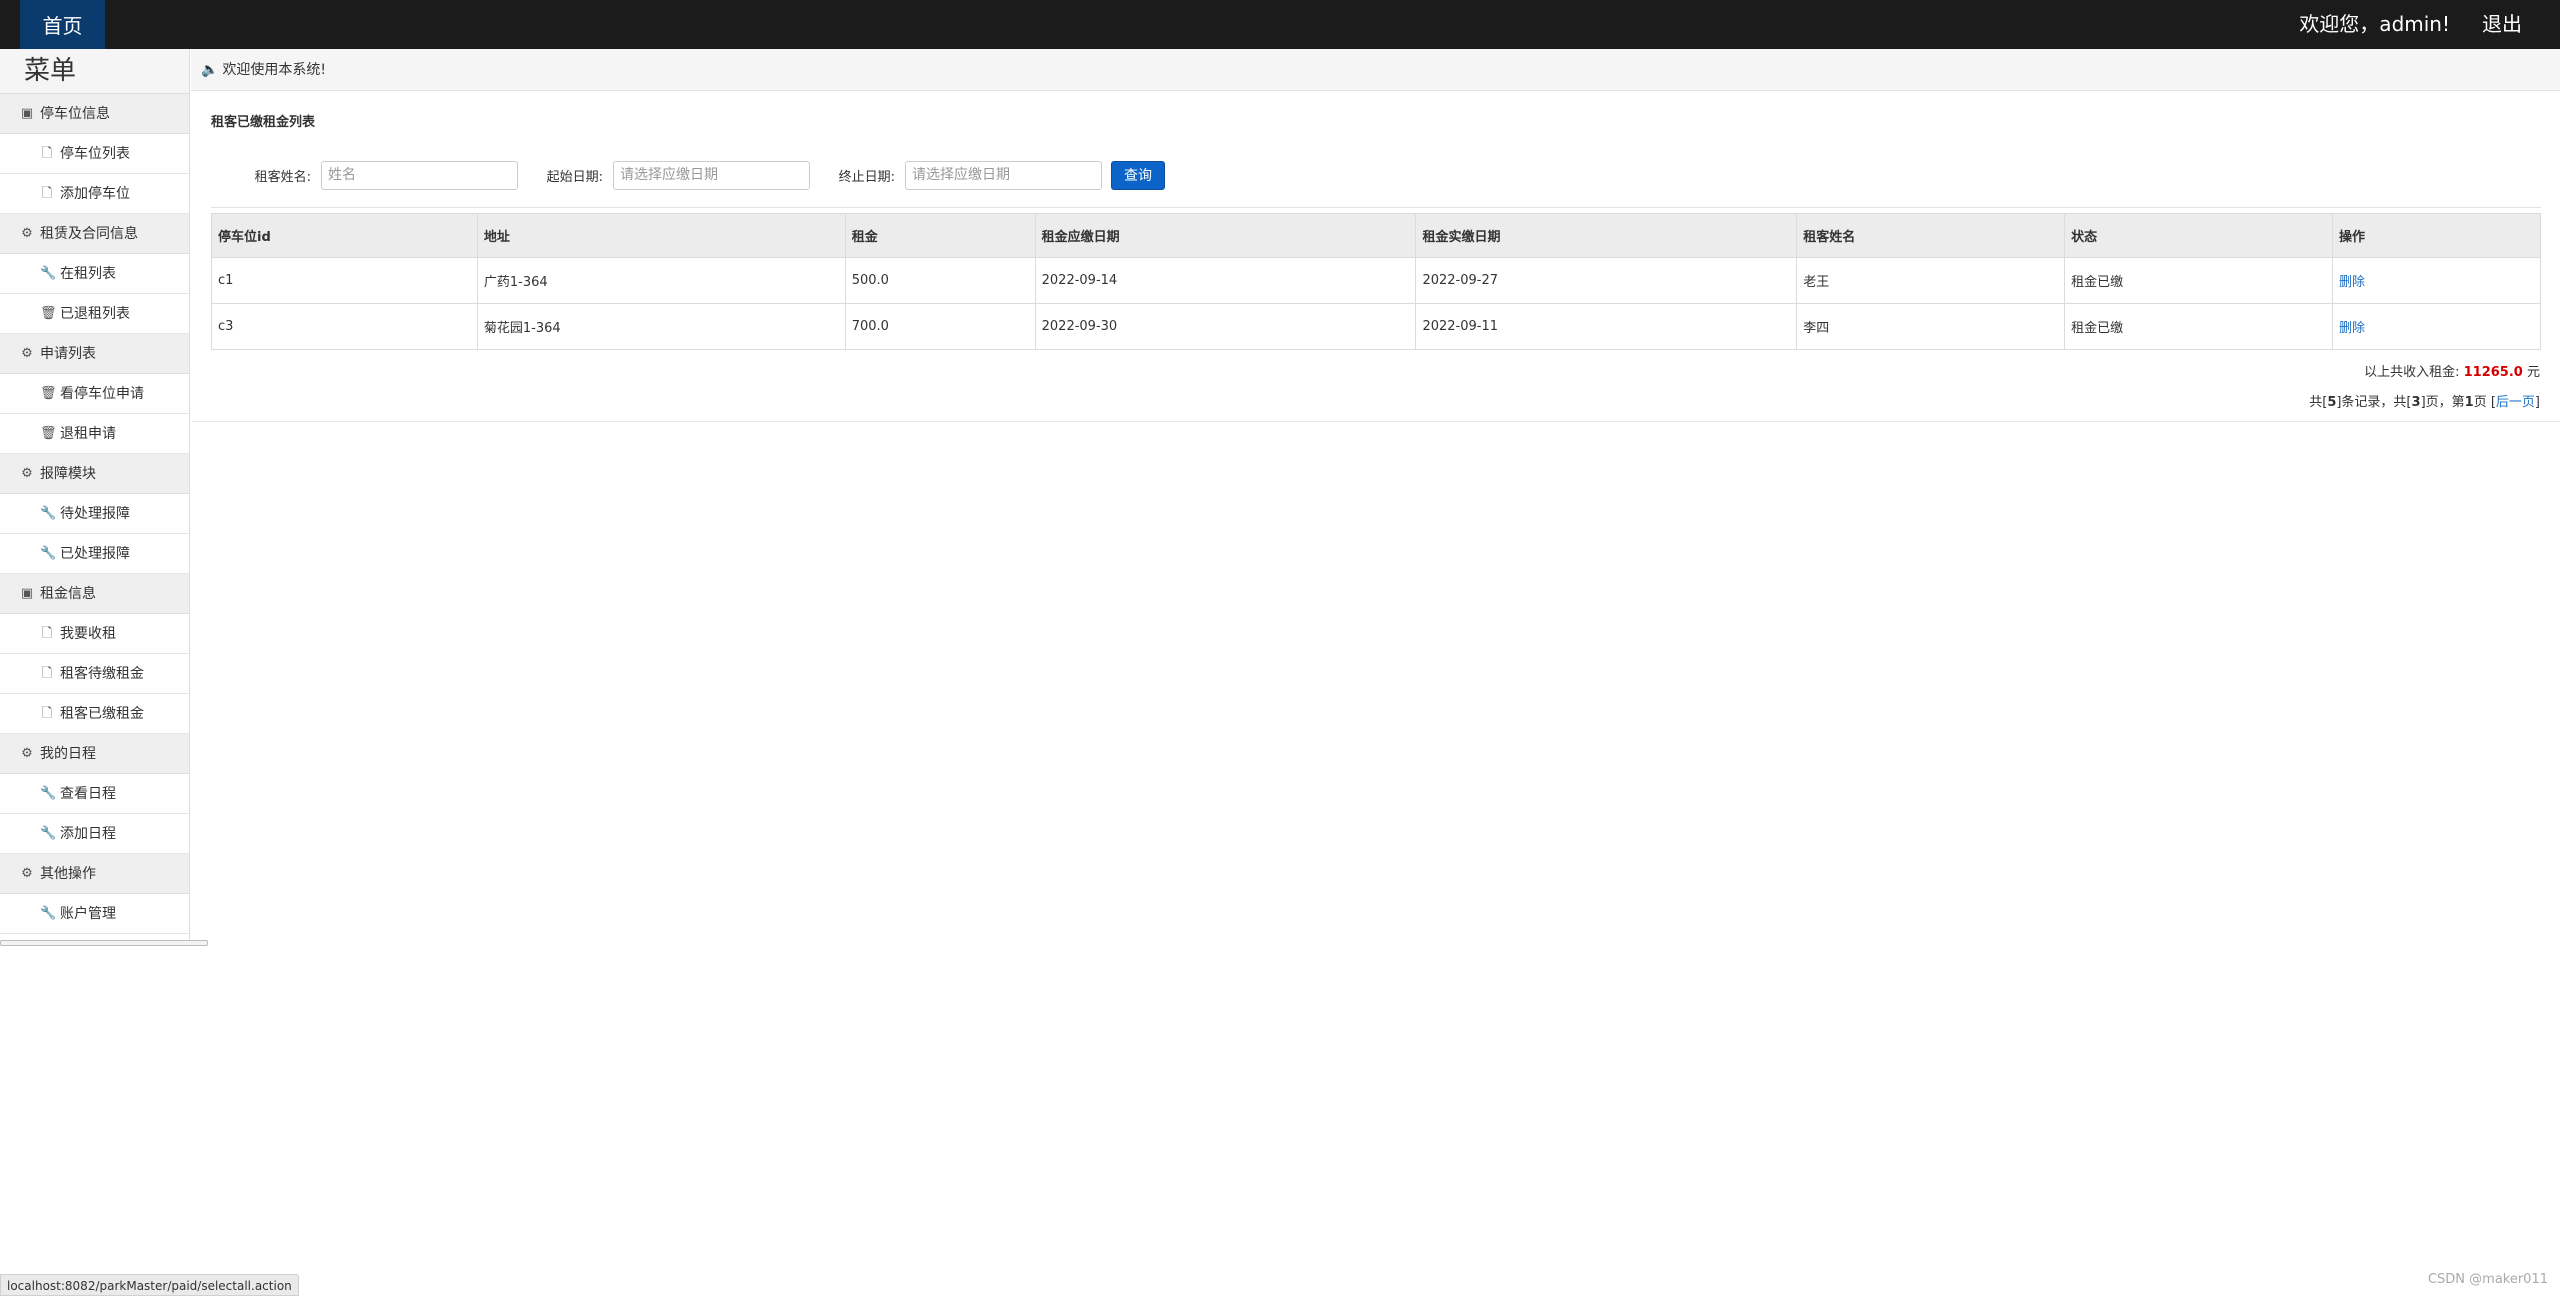 This screenshot has width=2560, height=1297. I want to click on sidebar-item-label: 租客已缴租金, so click(102, 713).